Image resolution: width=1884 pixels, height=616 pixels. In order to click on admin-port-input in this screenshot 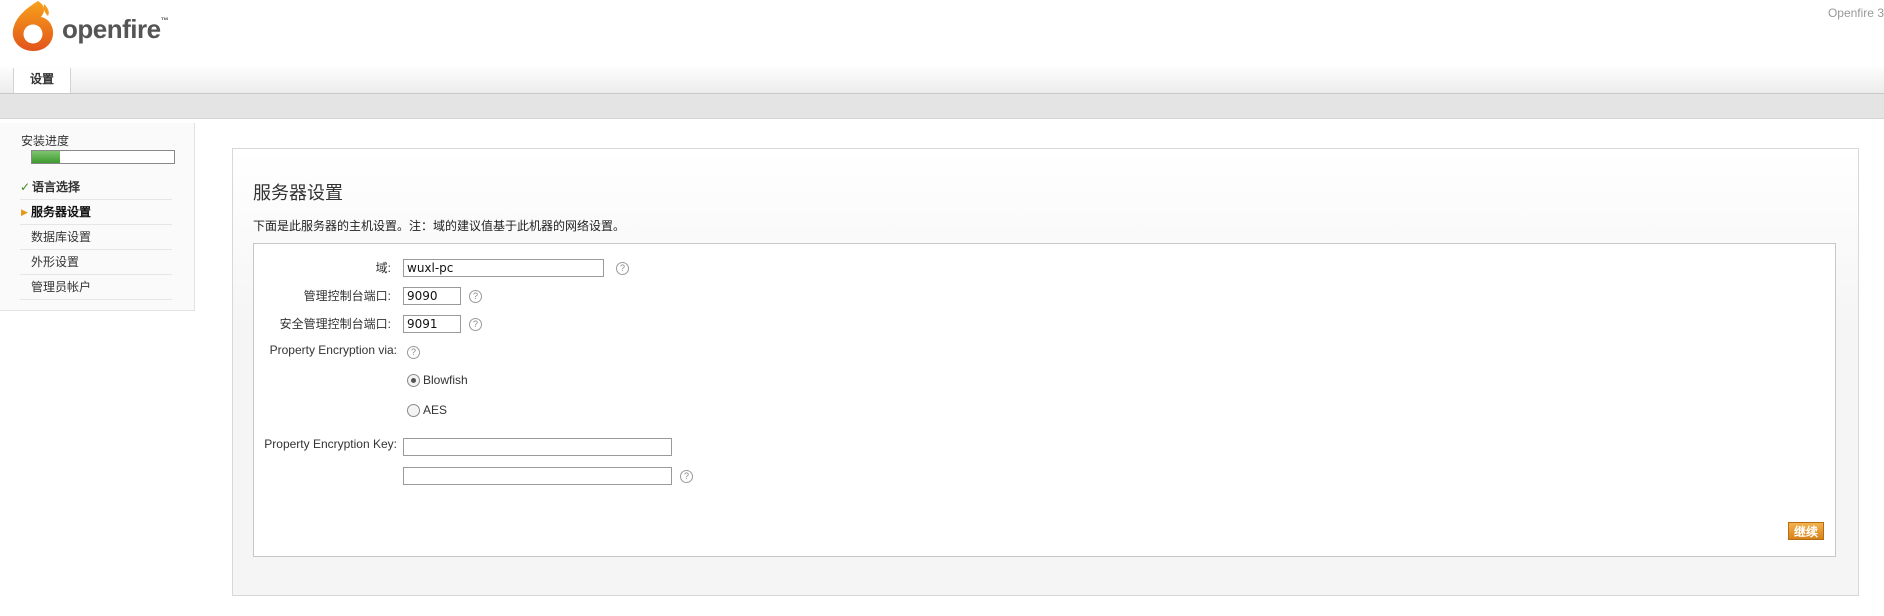, I will do `click(432, 296)`.